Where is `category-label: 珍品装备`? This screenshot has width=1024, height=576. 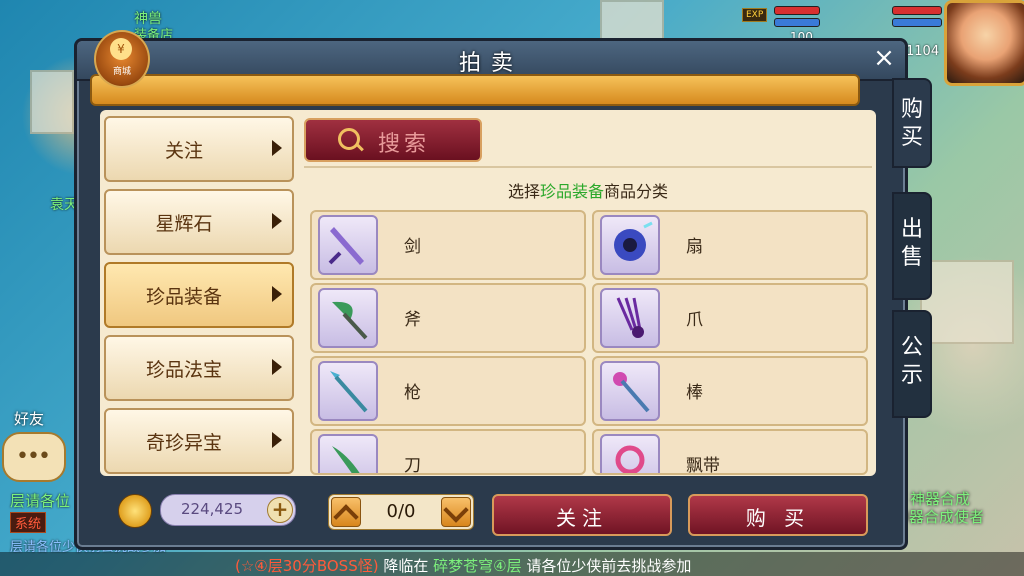
category-label: 珍品装备 is located at coordinates (183, 297).